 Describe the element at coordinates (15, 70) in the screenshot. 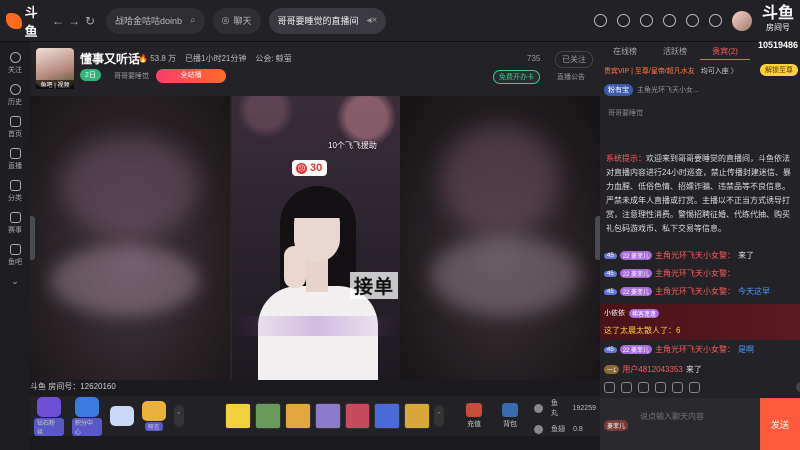

I see `sidebar-label: 关注` at that location.